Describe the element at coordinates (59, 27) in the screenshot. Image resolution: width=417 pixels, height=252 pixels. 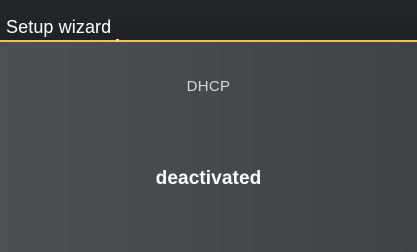
I see `page-title: Setup wizard` at that location.